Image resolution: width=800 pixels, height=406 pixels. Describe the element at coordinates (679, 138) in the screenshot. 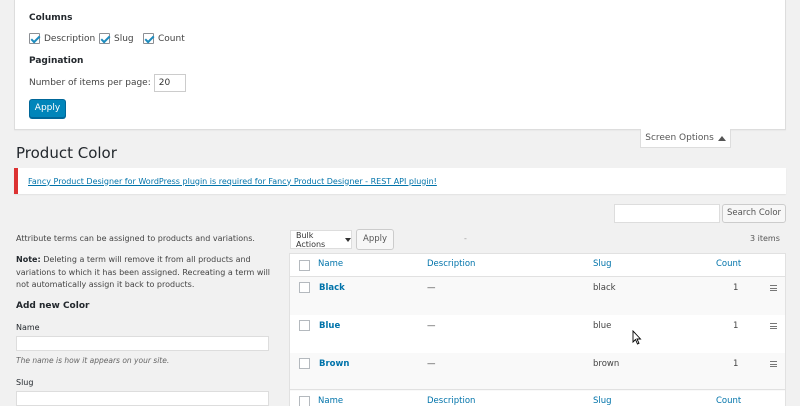

I see `screen-options-tab-label: Screen Options` at that location.